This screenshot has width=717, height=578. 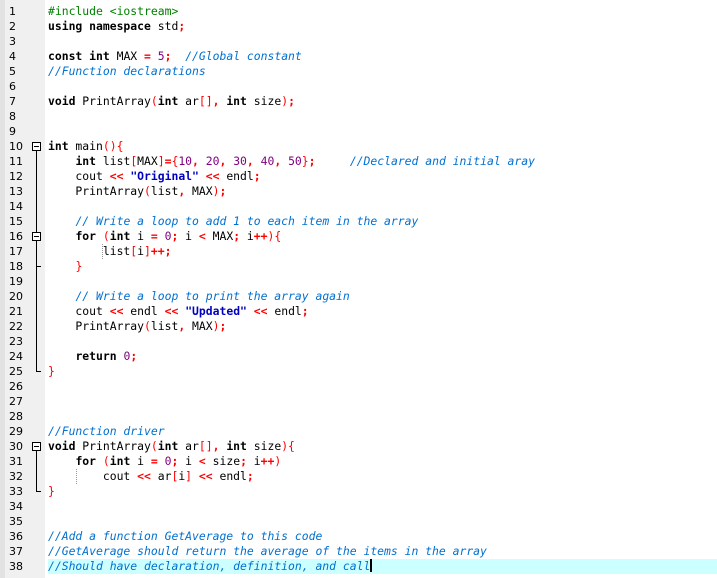 What do you see at coordinates (144, 311) in the screenshot?
I see `code-token: endl` at bounding box center [144, 311].